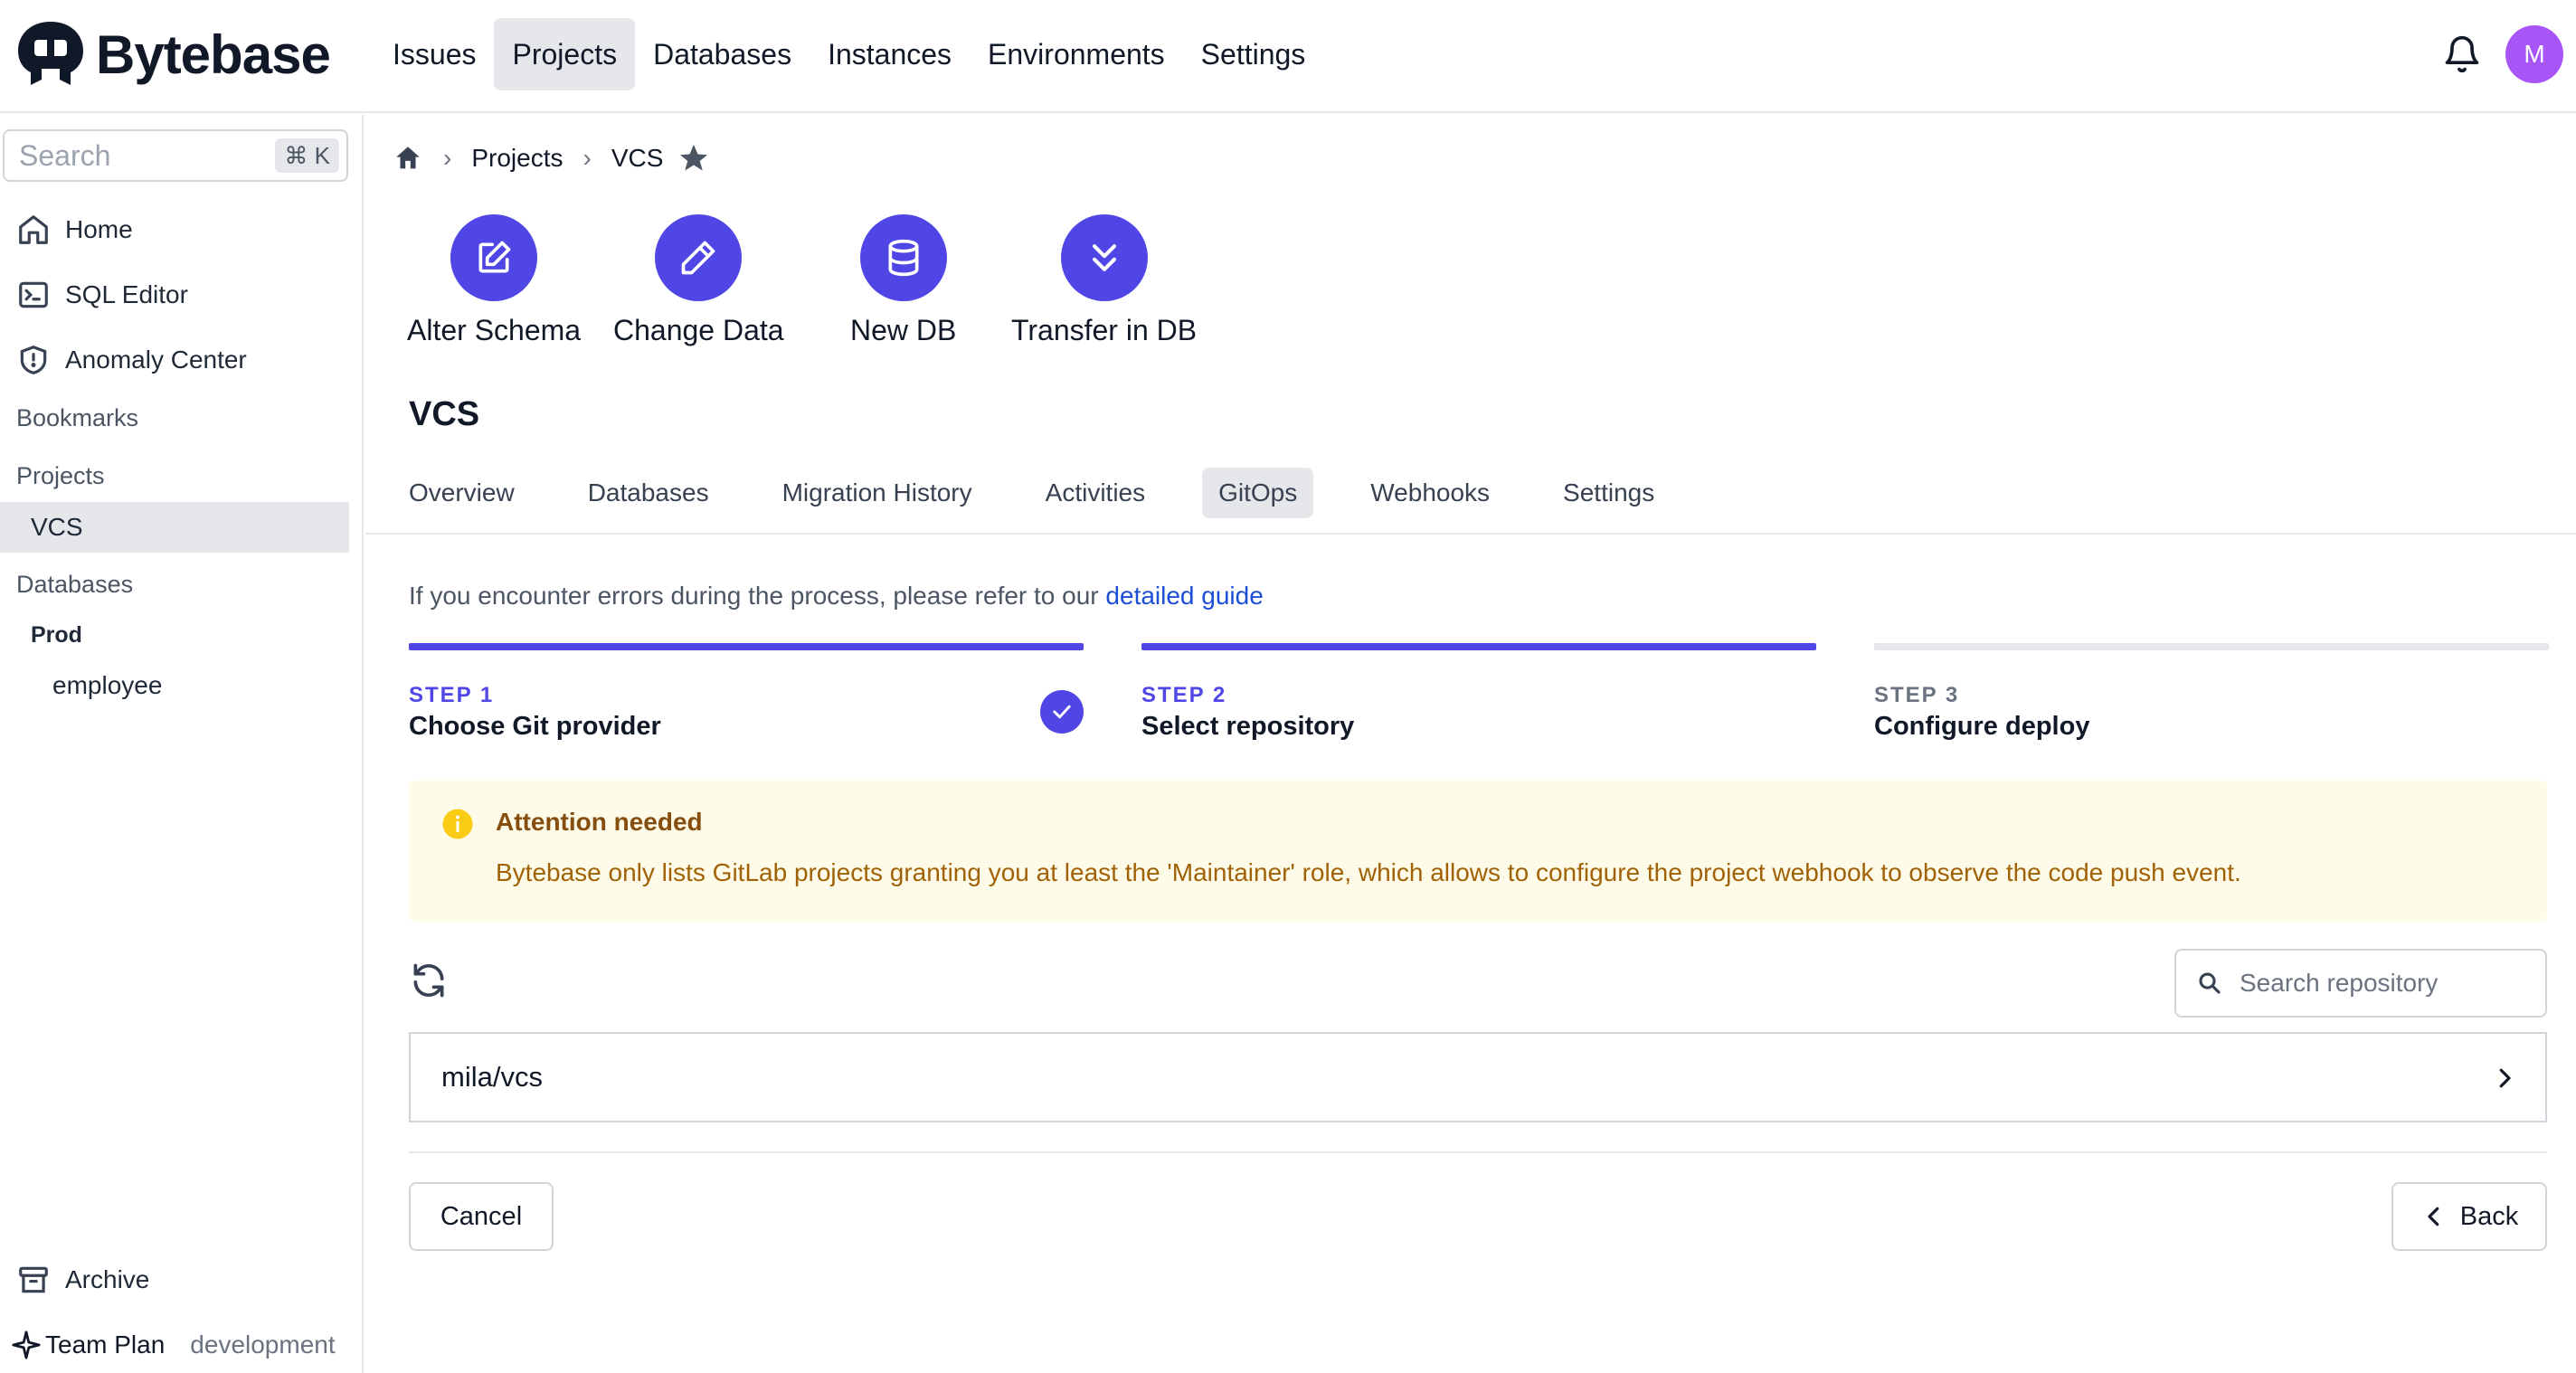 This screenshot has width=2576, height=1373. What do you see at coordinates (722, 54) in the screenshot?
I see `nav-databases: Databases` at bounding box center [722, 54].